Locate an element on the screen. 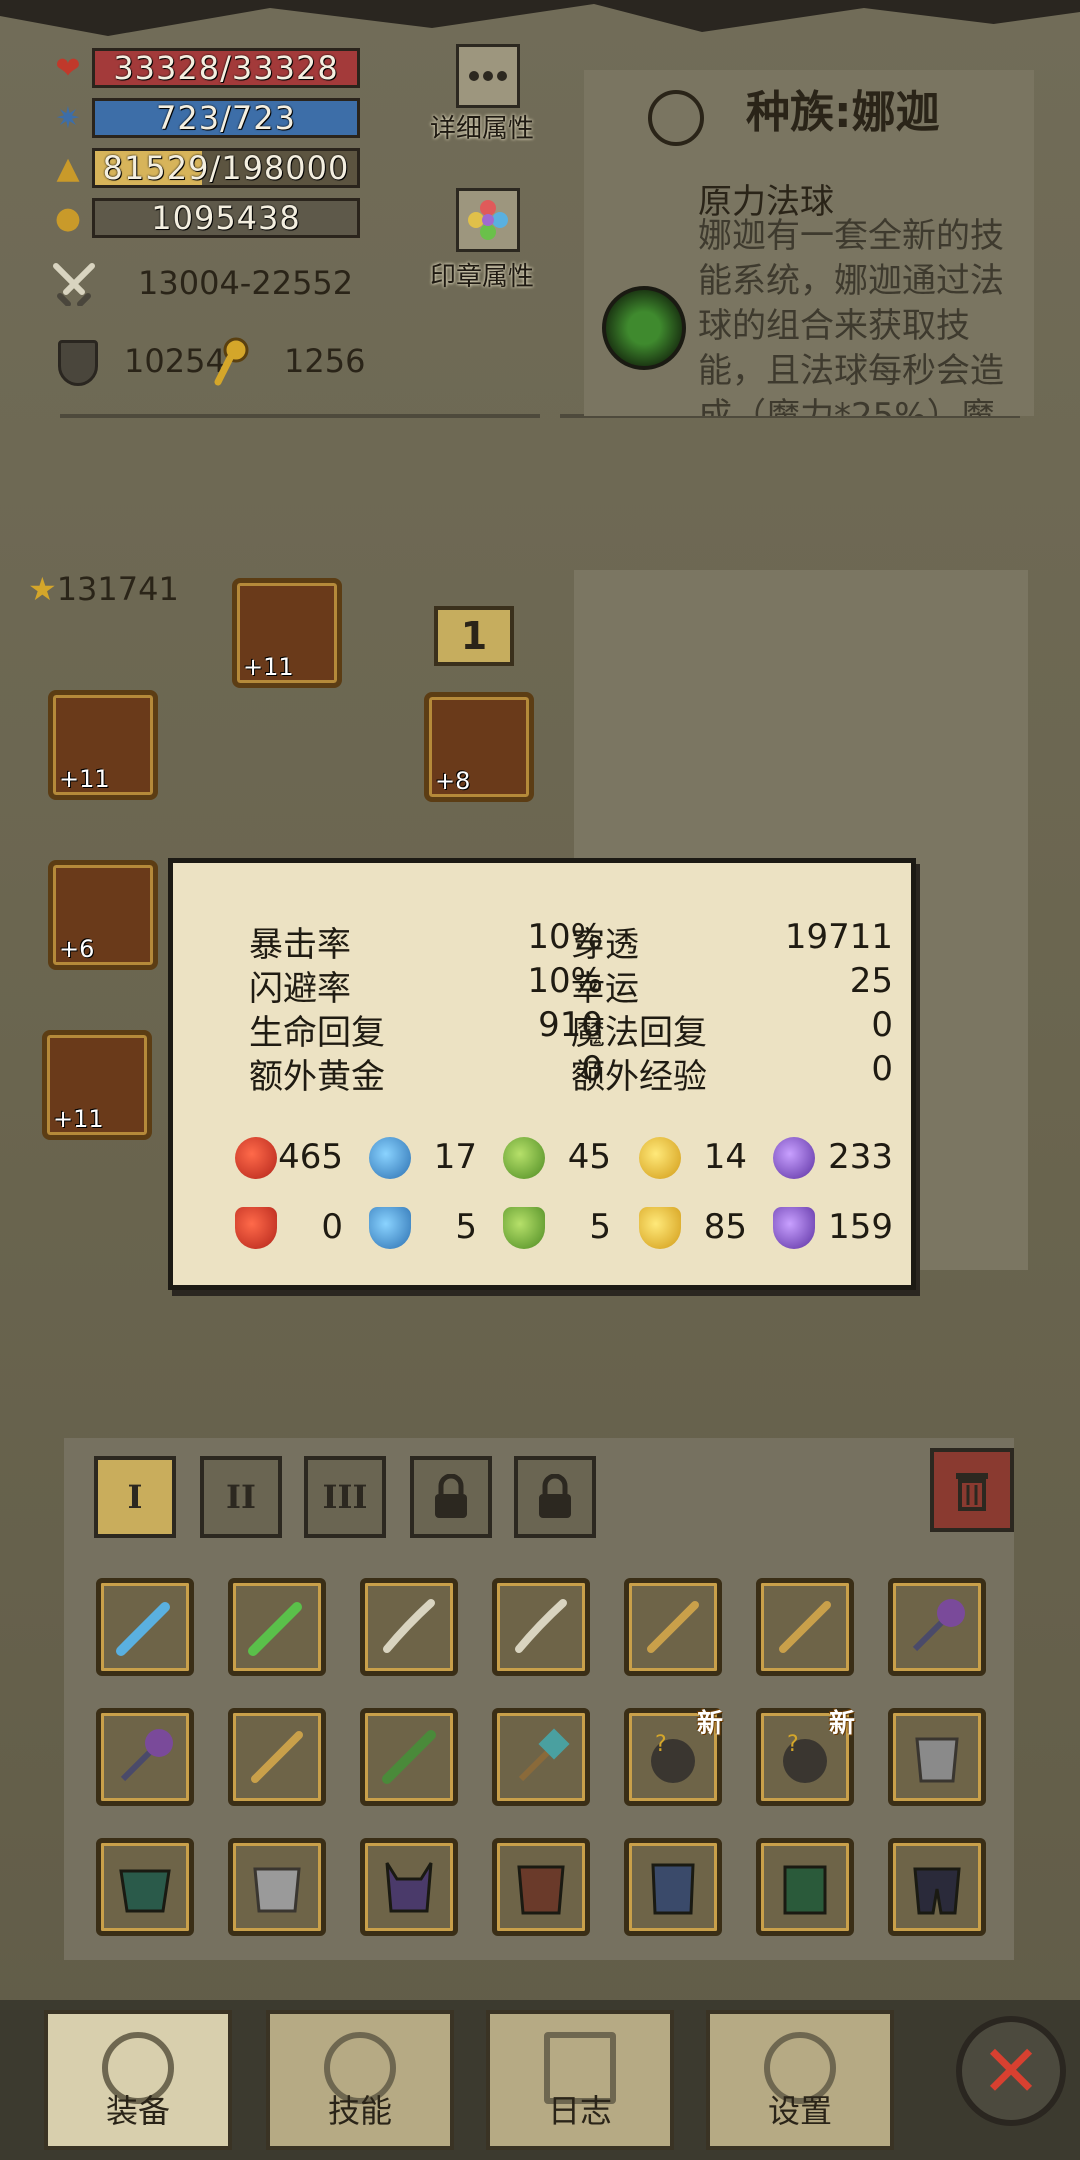 The width and height of the screenshot is (1080, 2160). nav-skills: 技能 is located at coordinates (360, 2080).